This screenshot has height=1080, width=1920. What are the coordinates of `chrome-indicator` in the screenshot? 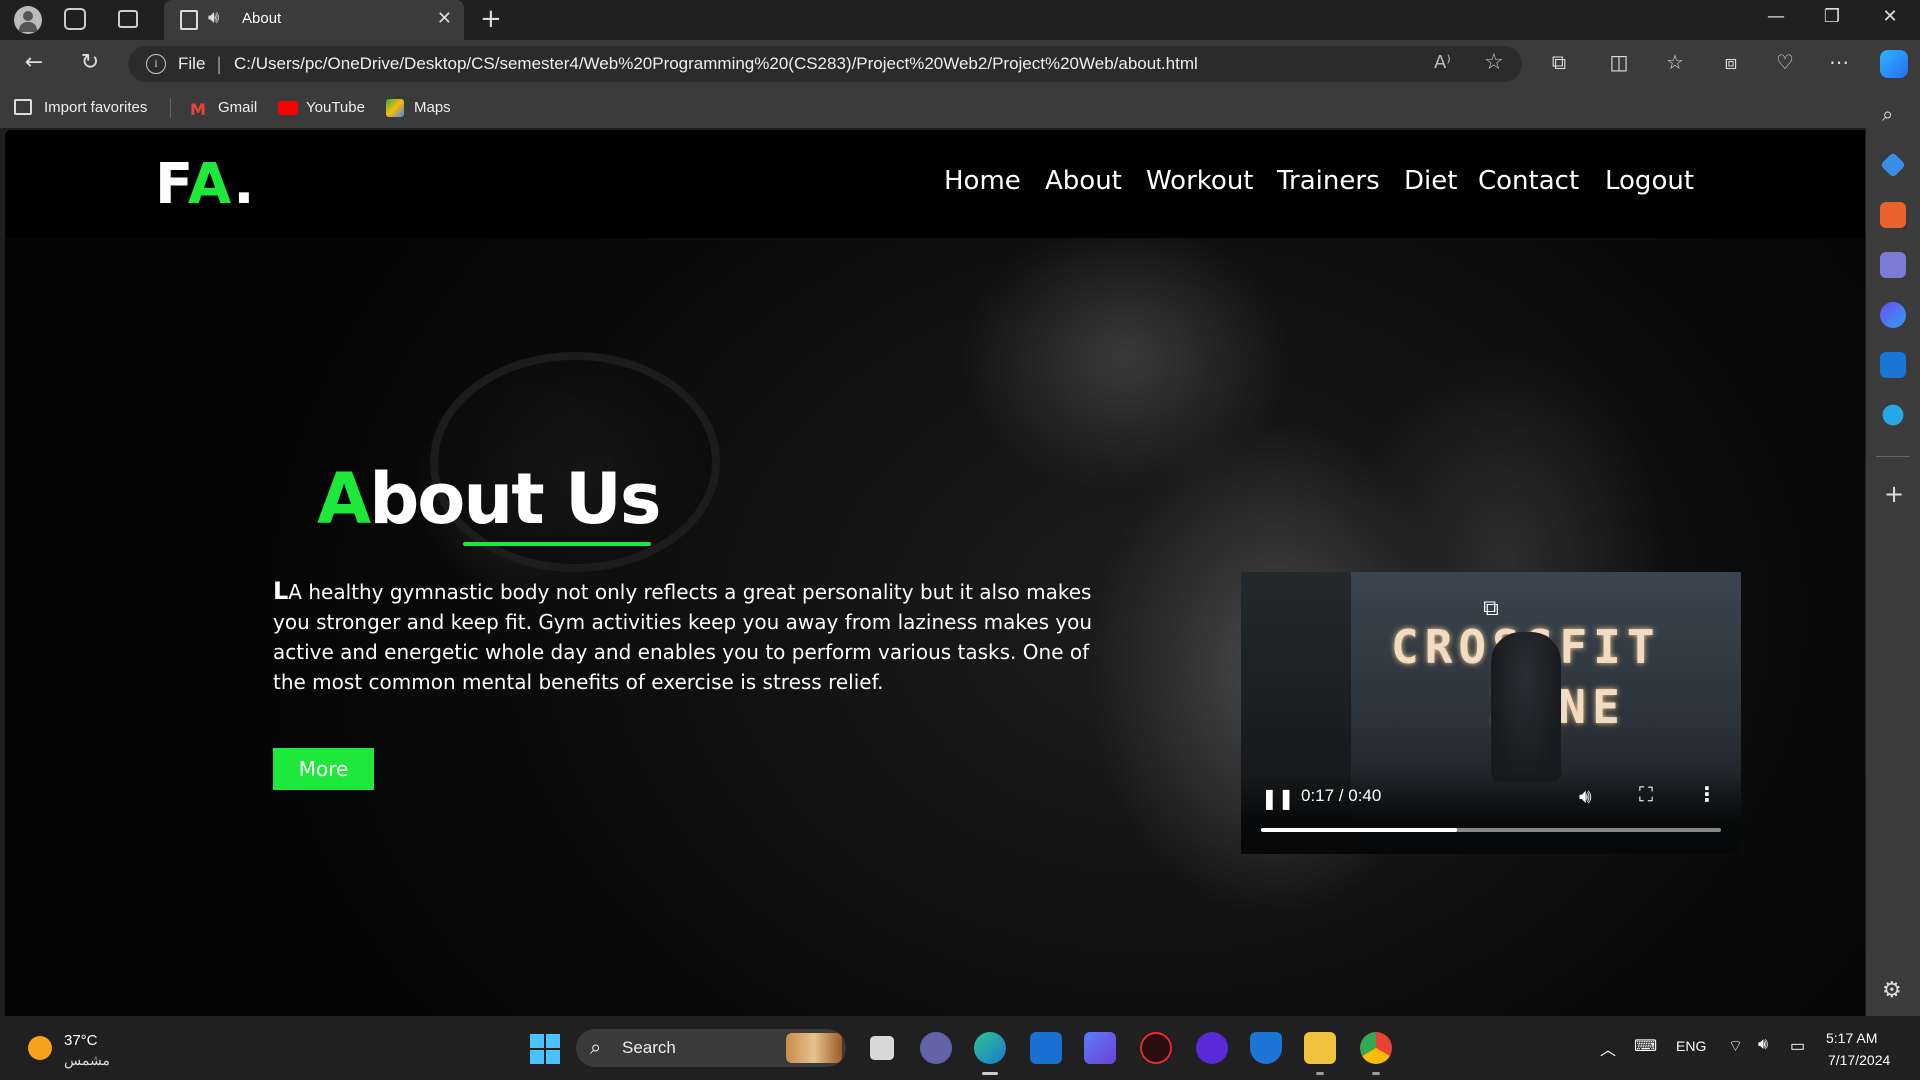 It's located at (1376, 1073).